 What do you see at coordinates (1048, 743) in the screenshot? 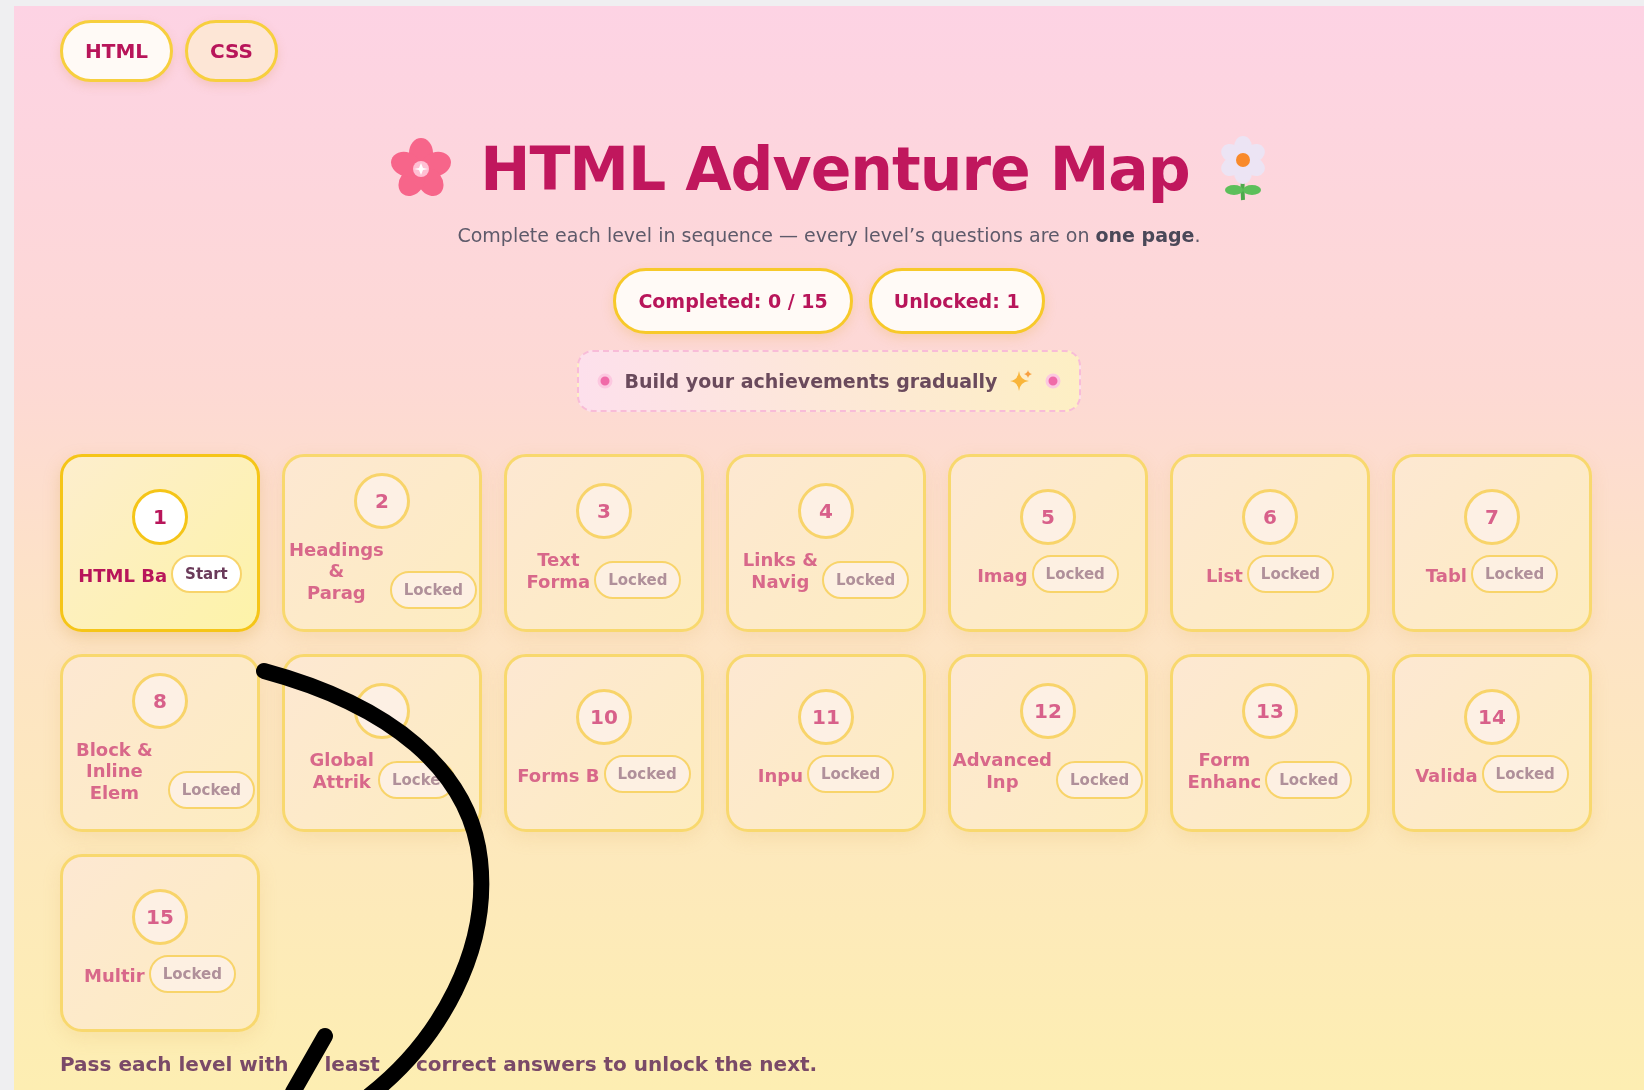
I see `level-card: 12 Advanced Inp Locked` at bounding box center [1048, 743].